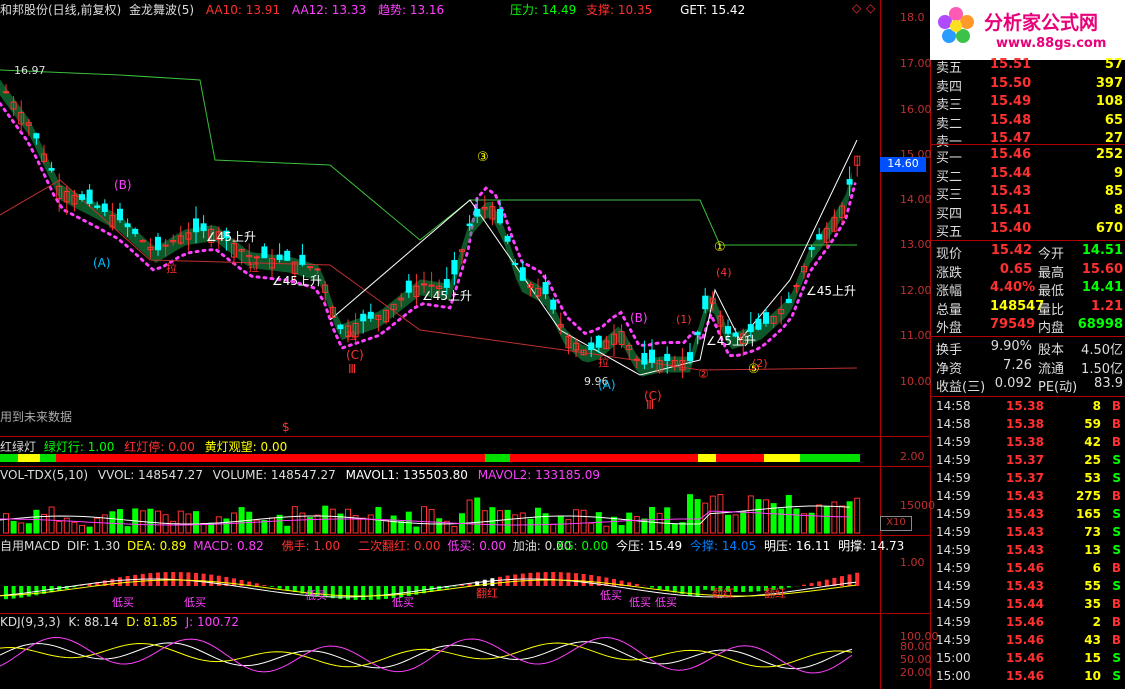  I want to click on macd-axis: 1.00, so click(912, 562).